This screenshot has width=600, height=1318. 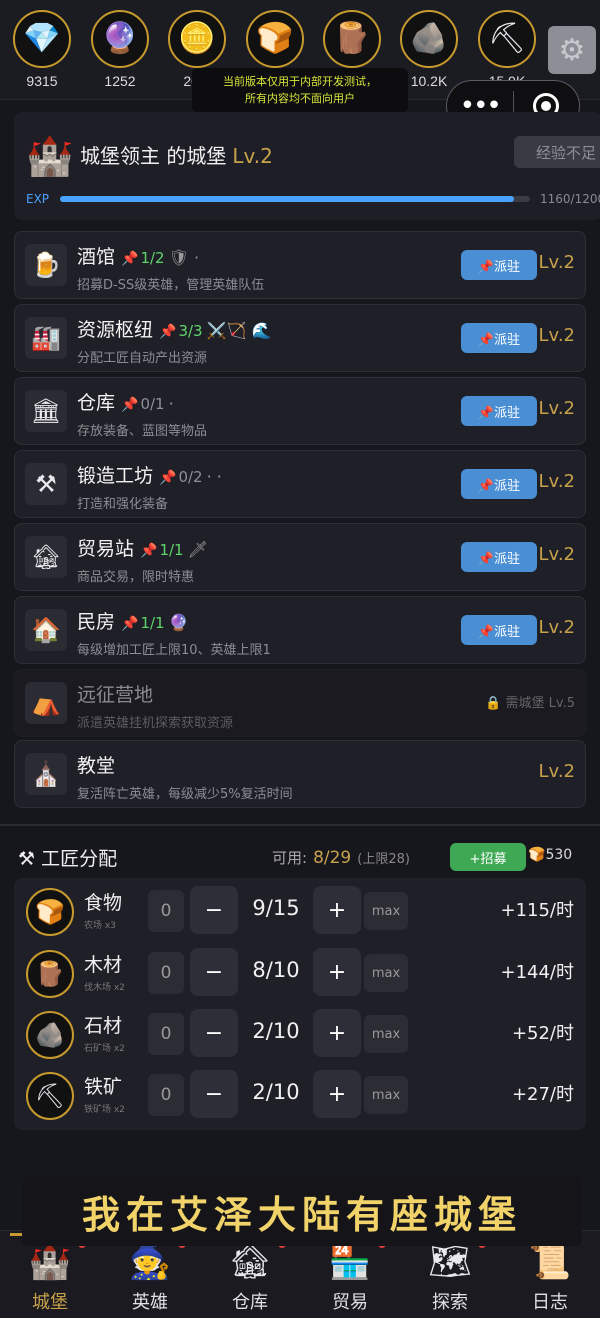 What do you see at coordinates (103, 1087) in the screenshot?
I see `resource-name: 铁矿` at bounding box center [103, 1087].